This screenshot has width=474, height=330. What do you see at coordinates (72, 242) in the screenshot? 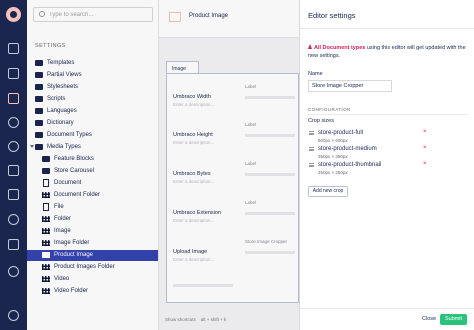
I see `tree-item-label: Image Folder` at bounding box center [72, 242].